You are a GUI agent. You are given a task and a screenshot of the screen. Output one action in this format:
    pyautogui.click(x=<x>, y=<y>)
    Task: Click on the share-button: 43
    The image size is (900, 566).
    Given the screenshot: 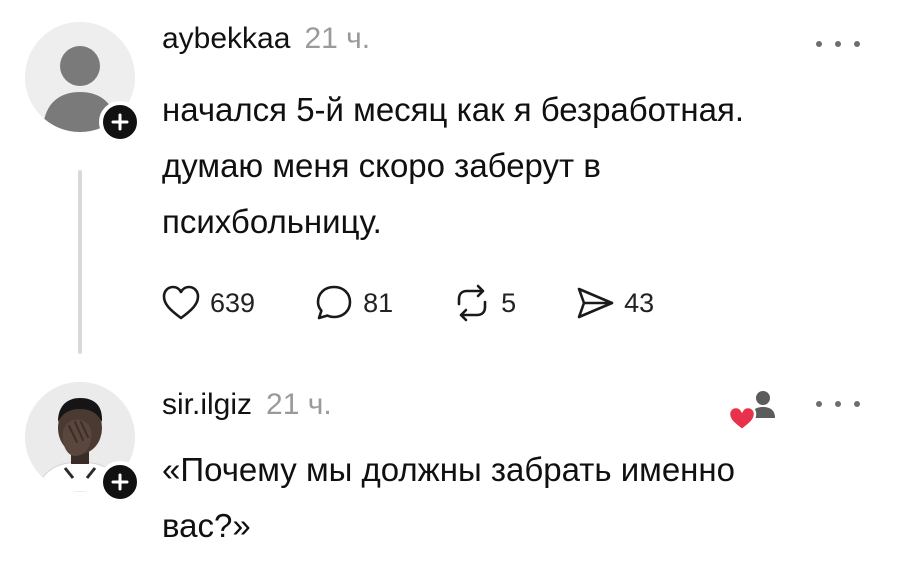 What is the action you would take?
    pyautogui.click(x=614, y=303)
    